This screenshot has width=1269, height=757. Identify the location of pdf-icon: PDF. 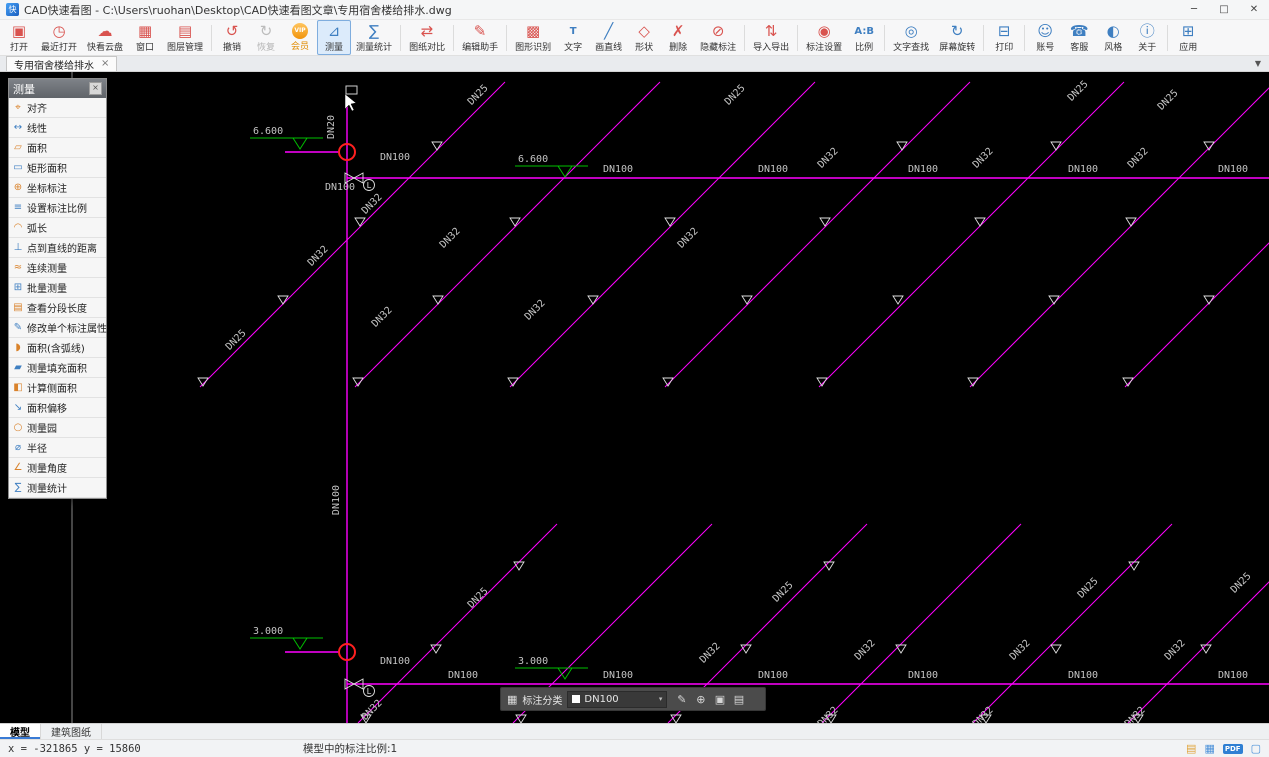
(1232, 748).